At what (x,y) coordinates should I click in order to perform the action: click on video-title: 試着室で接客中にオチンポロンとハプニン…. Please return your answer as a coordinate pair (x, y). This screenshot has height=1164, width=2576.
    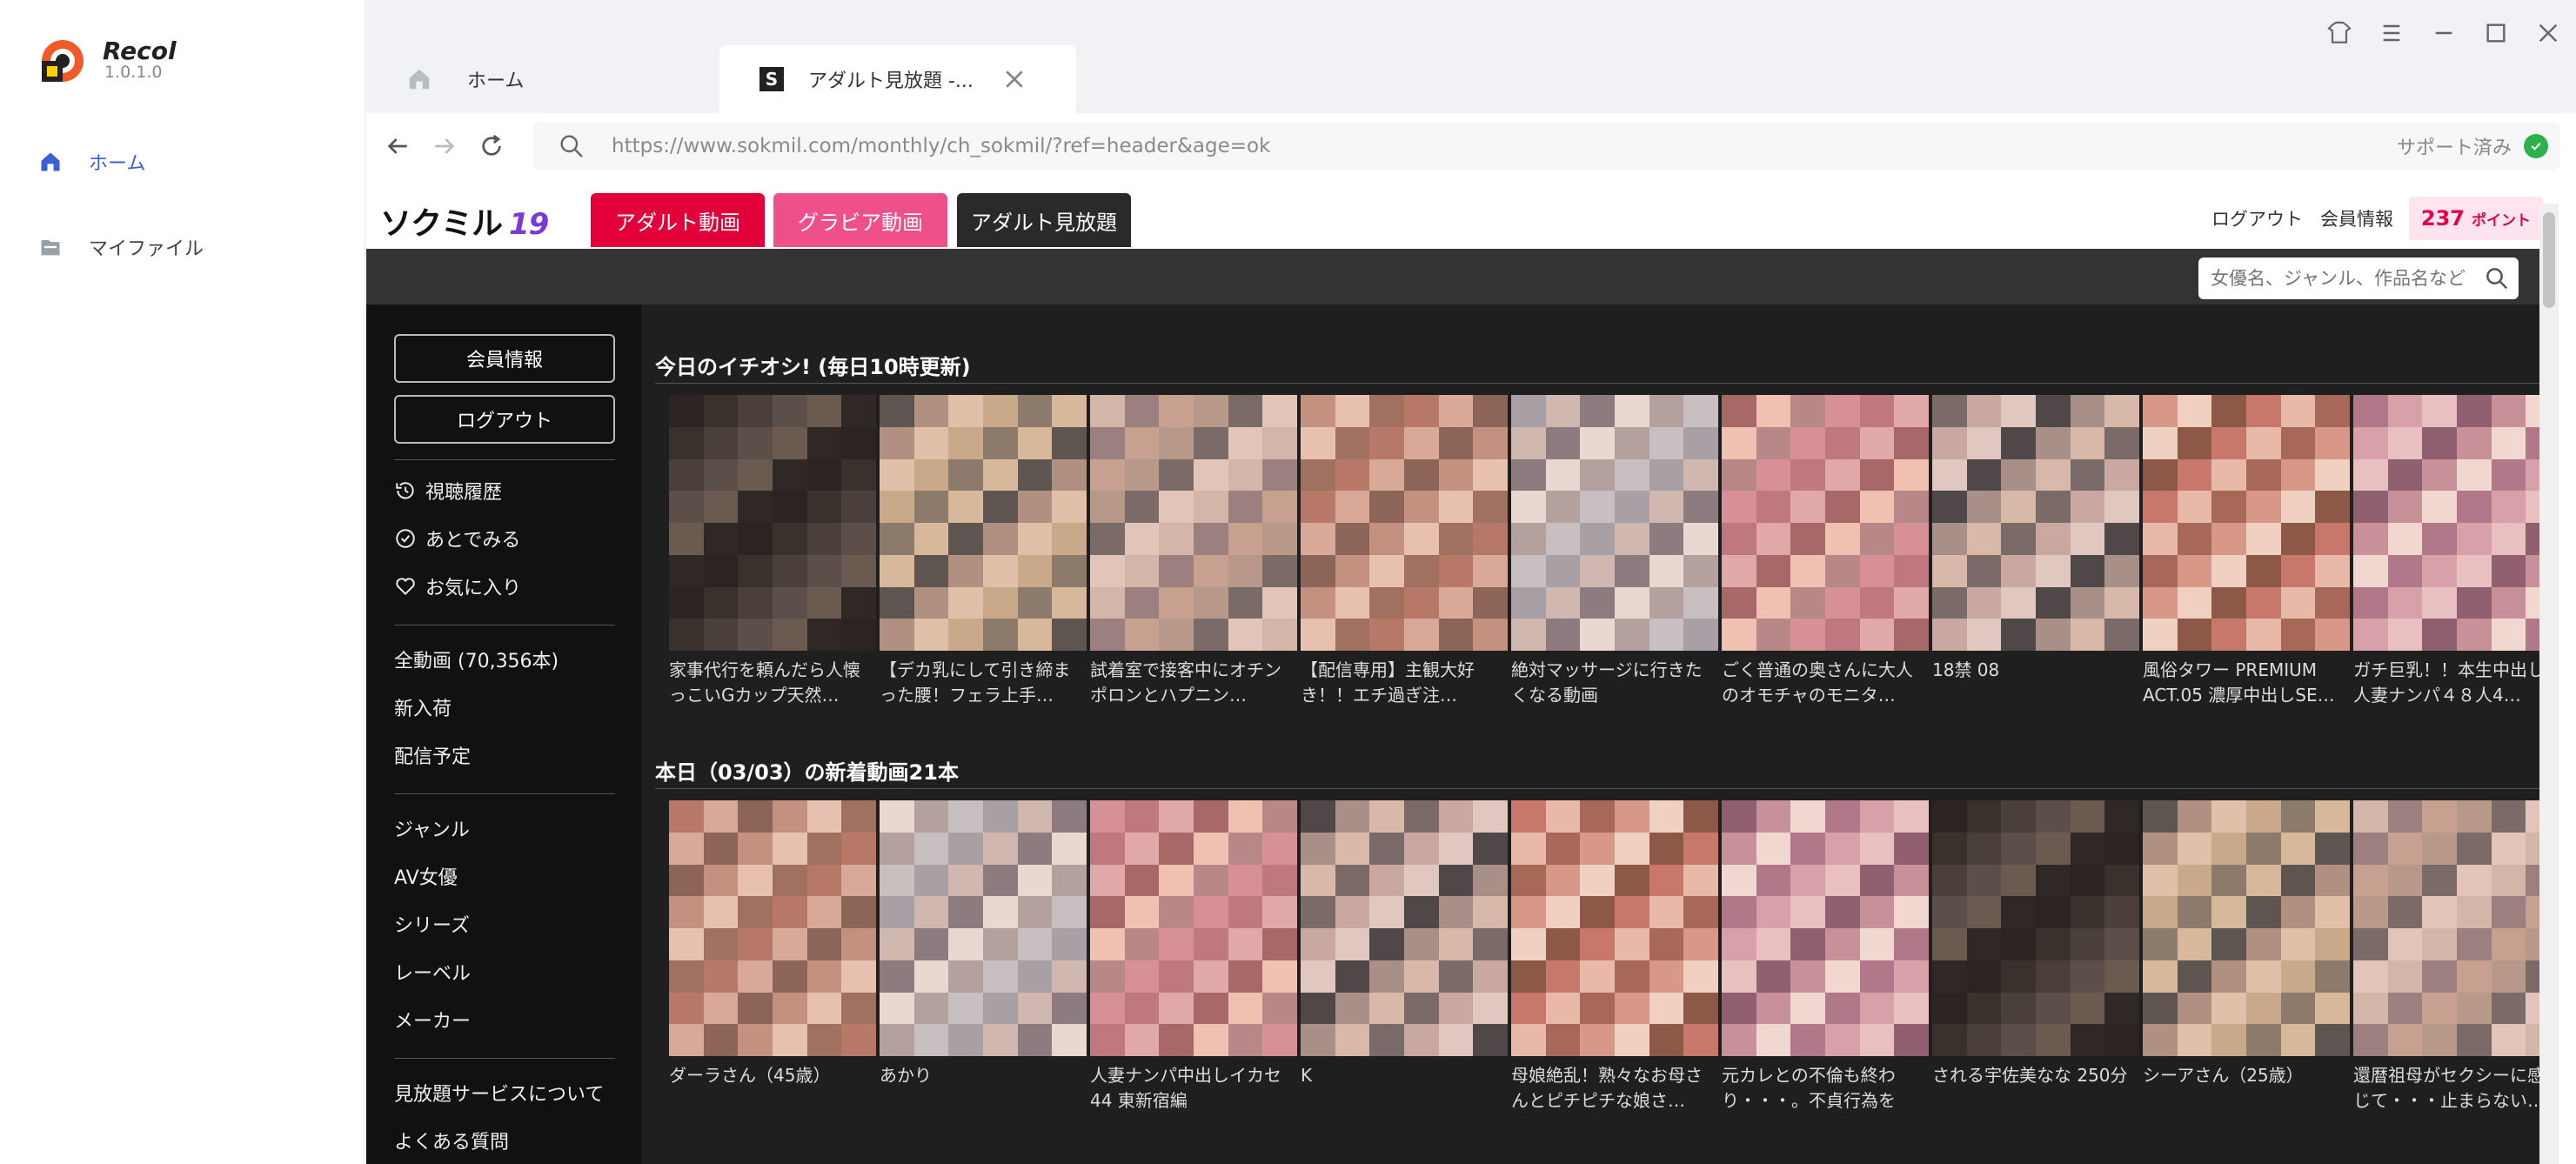
    Looking at the image, I should click on (1193, 683).